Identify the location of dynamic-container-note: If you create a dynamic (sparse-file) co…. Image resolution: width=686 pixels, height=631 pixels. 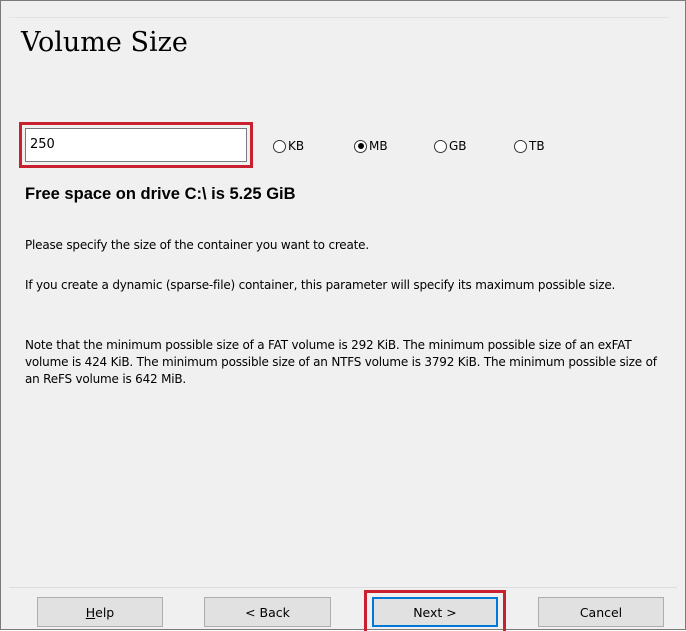
(320, 285).